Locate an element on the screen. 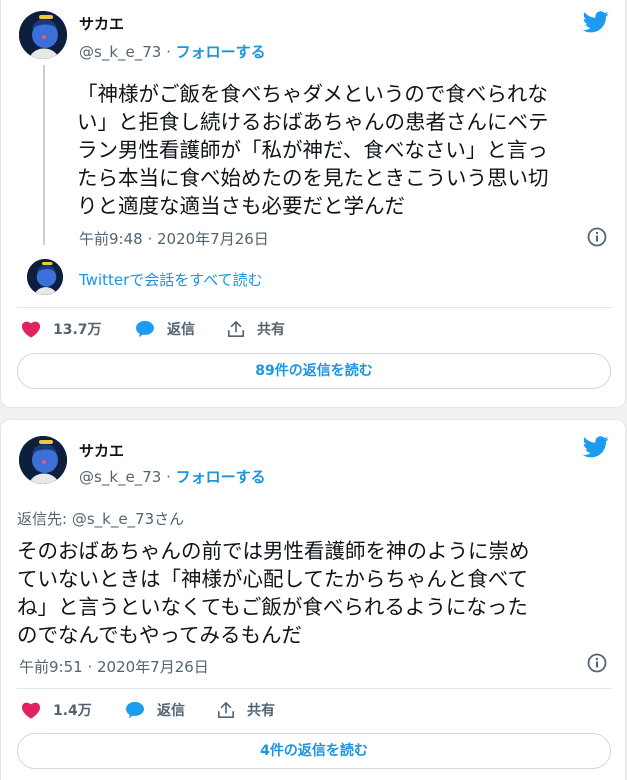 The height and width of the screenshot is (780, 627). small-avatar is located at coordinates (45, 277).